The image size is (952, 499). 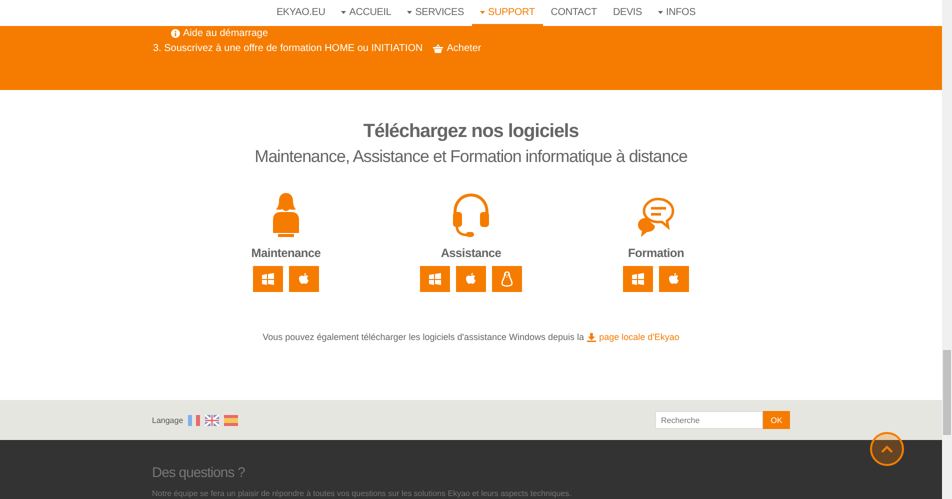 I want to click on language-label: Langage, so click(x=168, y=420).